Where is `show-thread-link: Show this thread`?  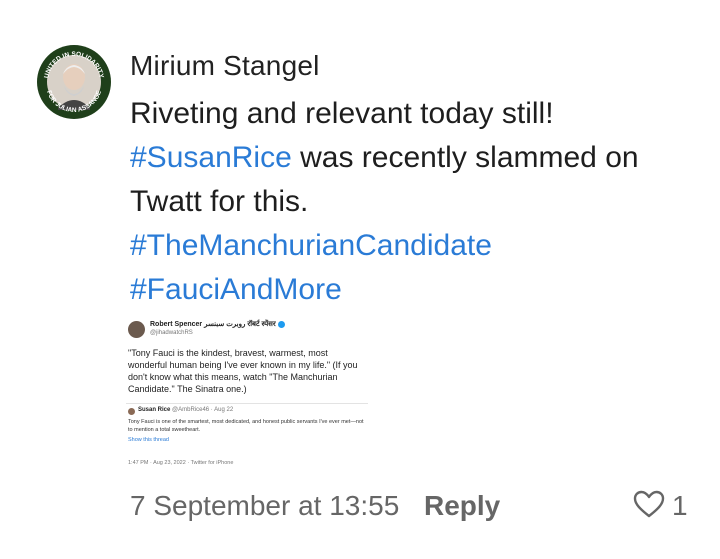
show-thread-link: Show this thread is located at coordinates (148, 440).